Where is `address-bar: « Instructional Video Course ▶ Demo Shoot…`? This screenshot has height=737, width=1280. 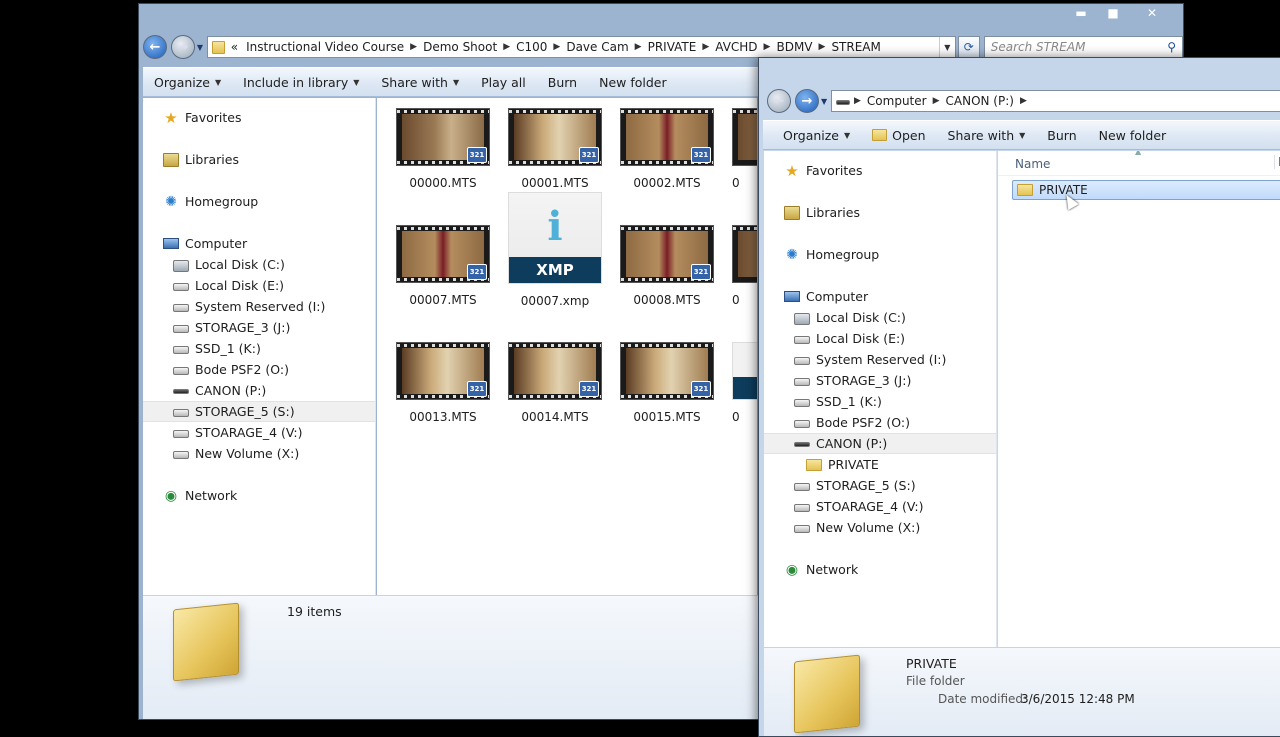 address-bar: « Instructional Video Course ▶ Demo Shoot… is located at coordinates (581, 47).